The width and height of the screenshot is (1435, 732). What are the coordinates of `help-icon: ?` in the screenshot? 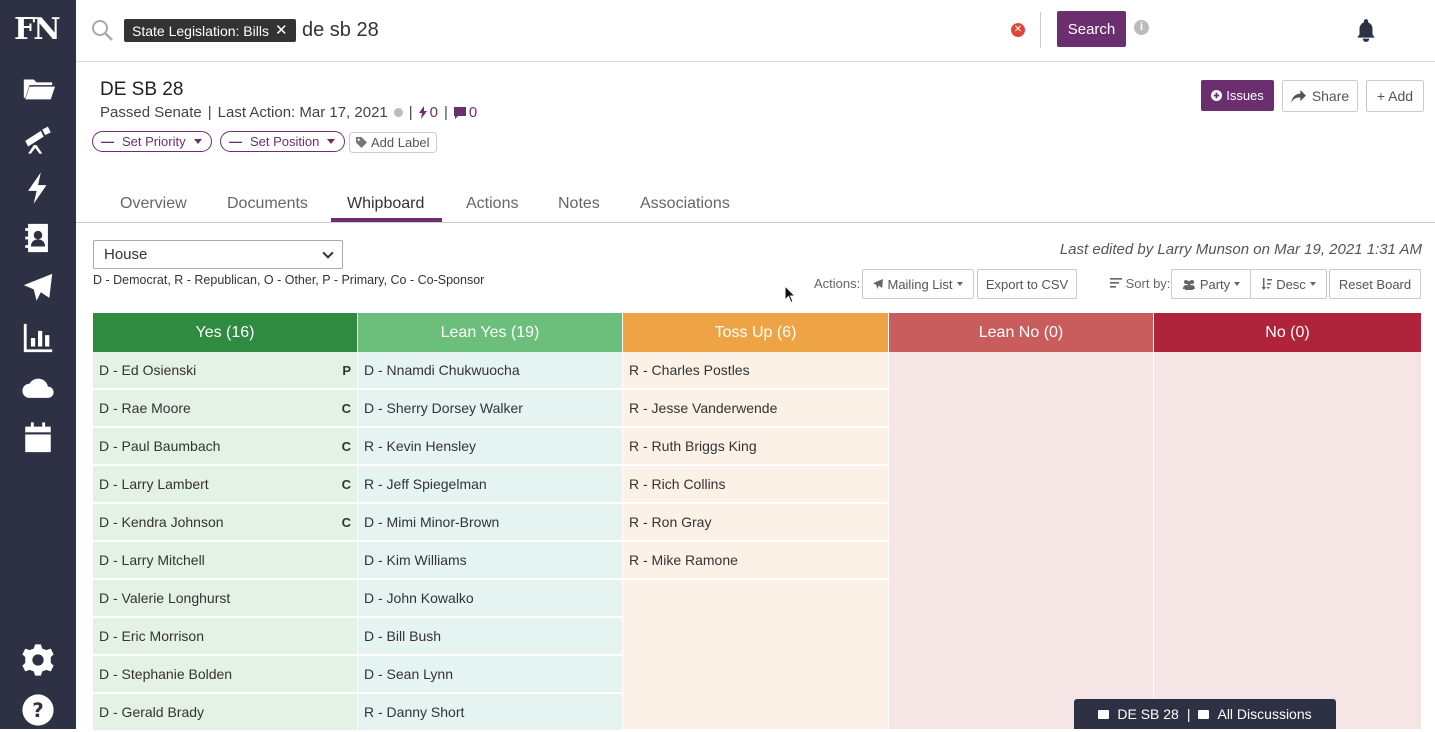 It's located at (38, 710).